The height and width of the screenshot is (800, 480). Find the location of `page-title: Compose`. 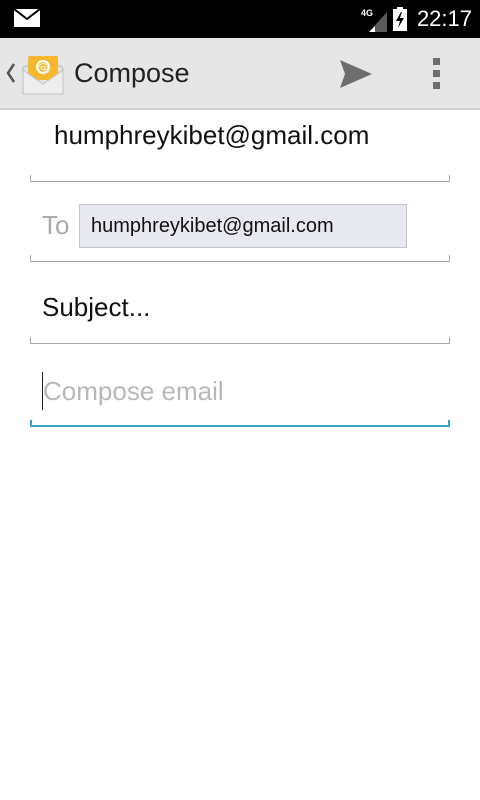

page-title: Compose is located at coordinates (132, 73).